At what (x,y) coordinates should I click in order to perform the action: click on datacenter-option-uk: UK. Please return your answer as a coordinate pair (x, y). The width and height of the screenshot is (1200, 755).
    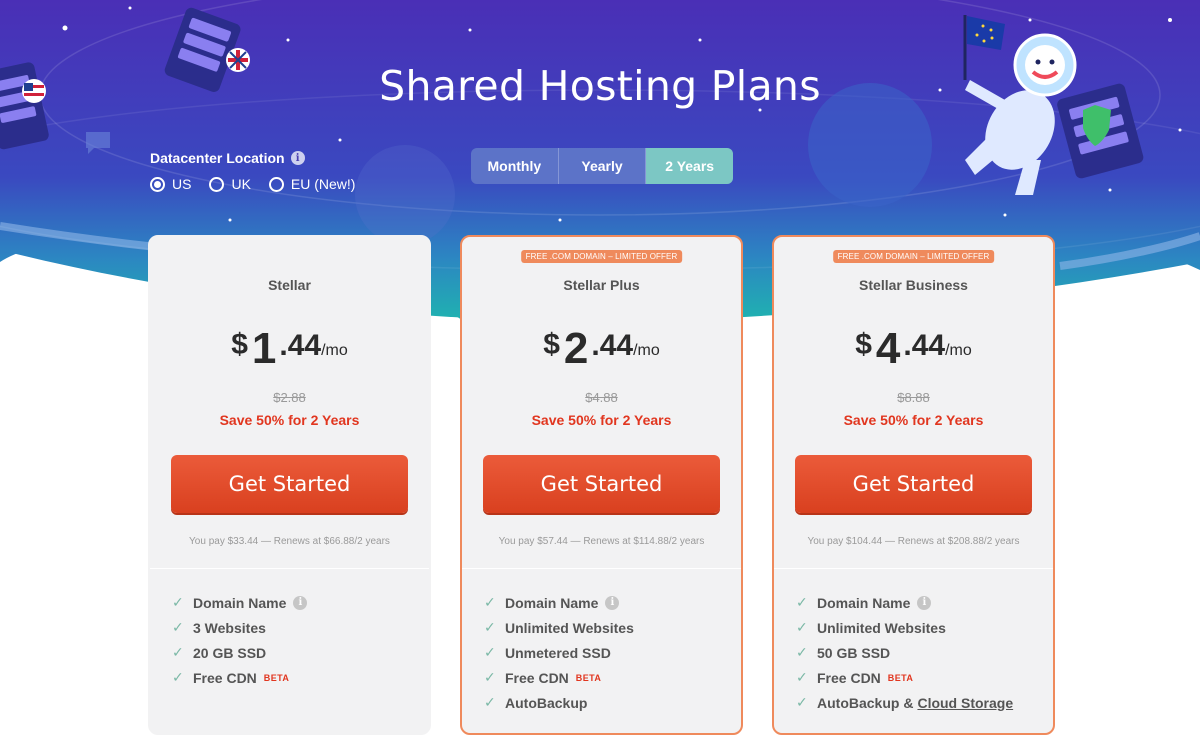
    Looking at the image, I should click on (230, 184).